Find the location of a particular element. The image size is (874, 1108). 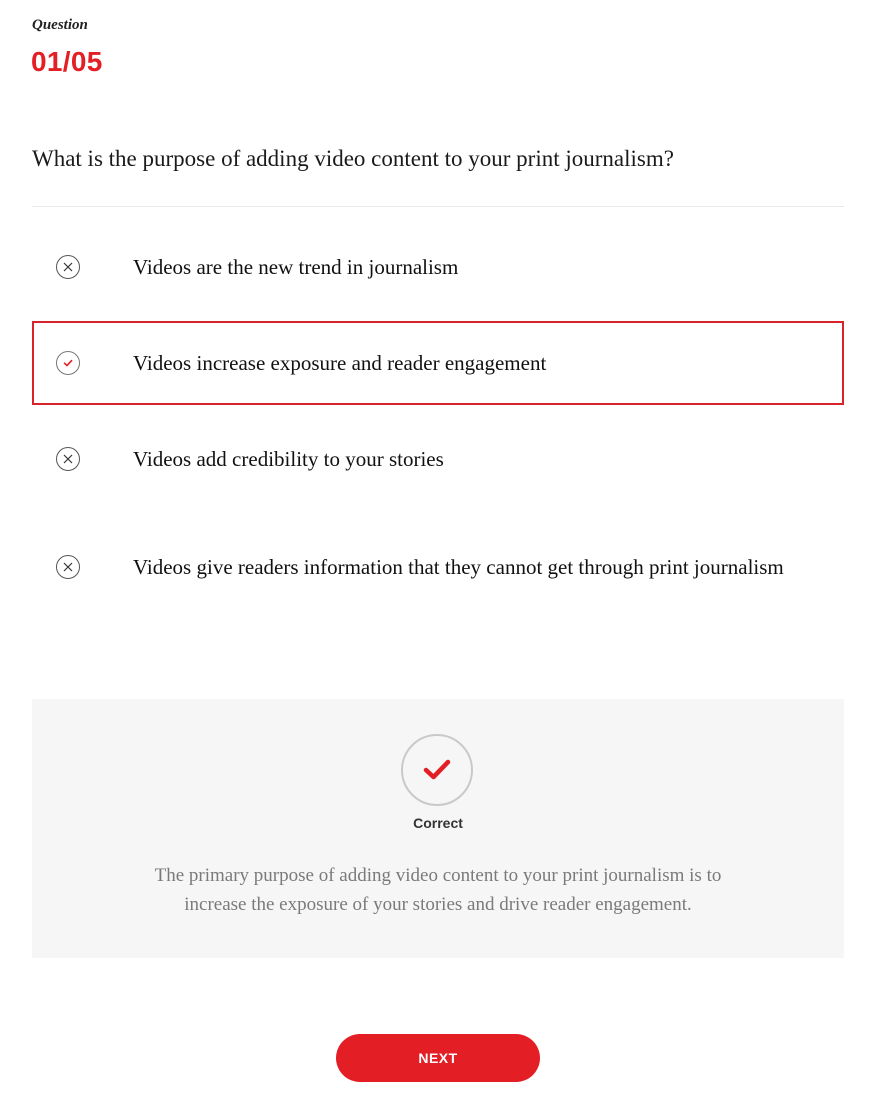

result-status: Correct is located at coordinates (438, 823).